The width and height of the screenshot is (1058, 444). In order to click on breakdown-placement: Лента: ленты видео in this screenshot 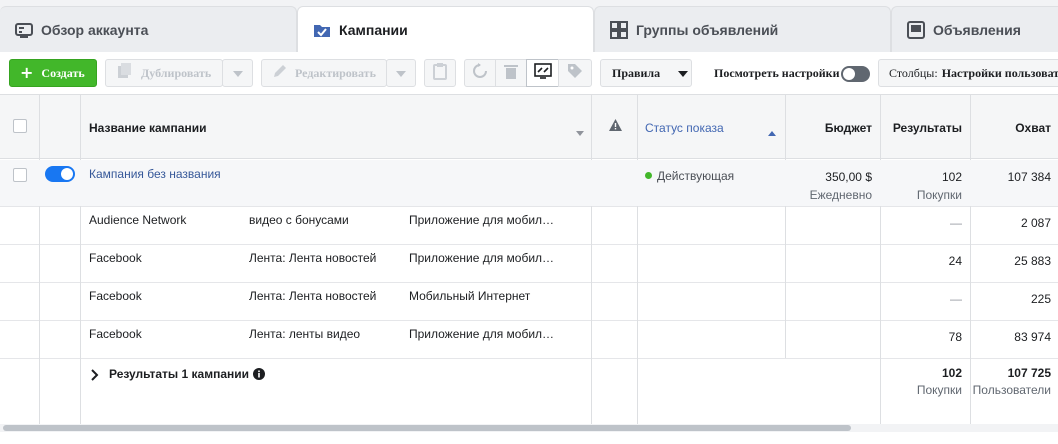, I will do `click(305, 334)`.